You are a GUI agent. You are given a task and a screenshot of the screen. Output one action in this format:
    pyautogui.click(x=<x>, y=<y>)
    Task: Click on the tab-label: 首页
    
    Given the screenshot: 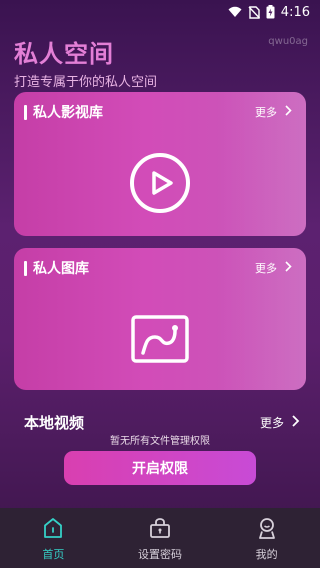 What is the action you would take?
    pyautogui.click(x=53, y=554)
    